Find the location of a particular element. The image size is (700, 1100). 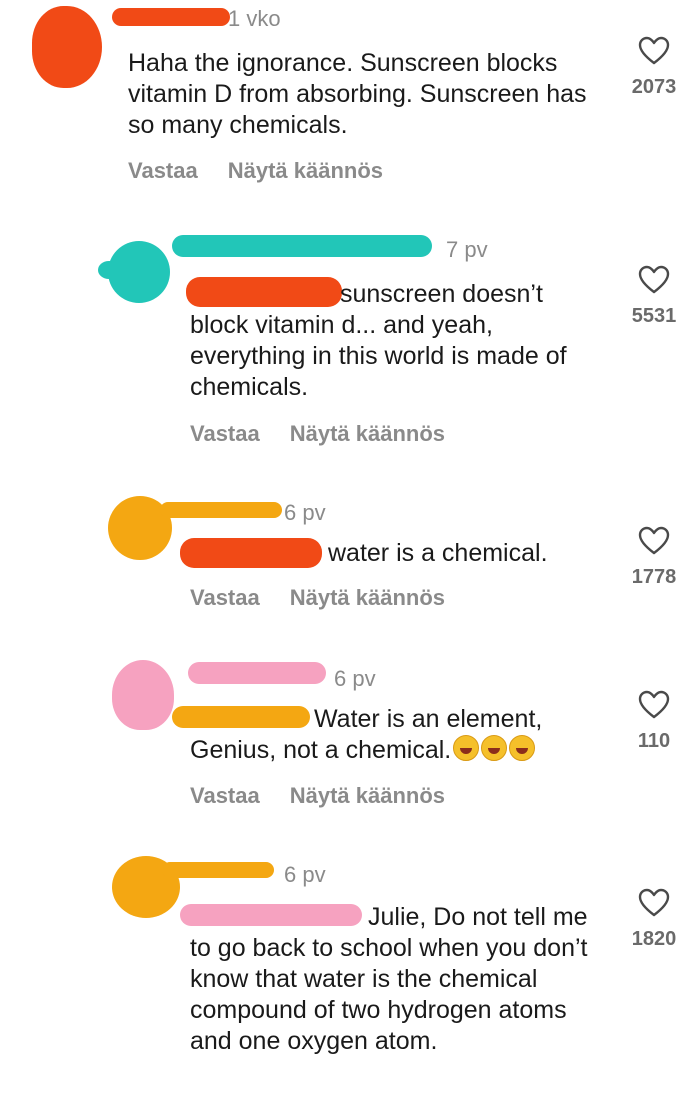

like-button: 110 is located at coordinates (654, 721).